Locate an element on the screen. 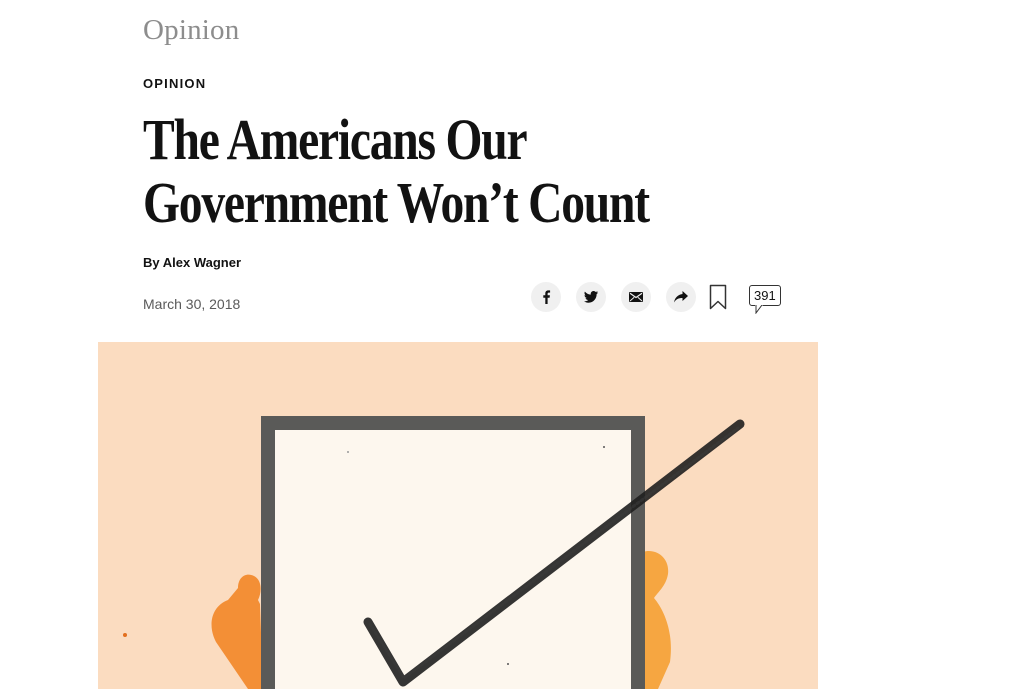  share-icon is located at coordinates (681, 297).